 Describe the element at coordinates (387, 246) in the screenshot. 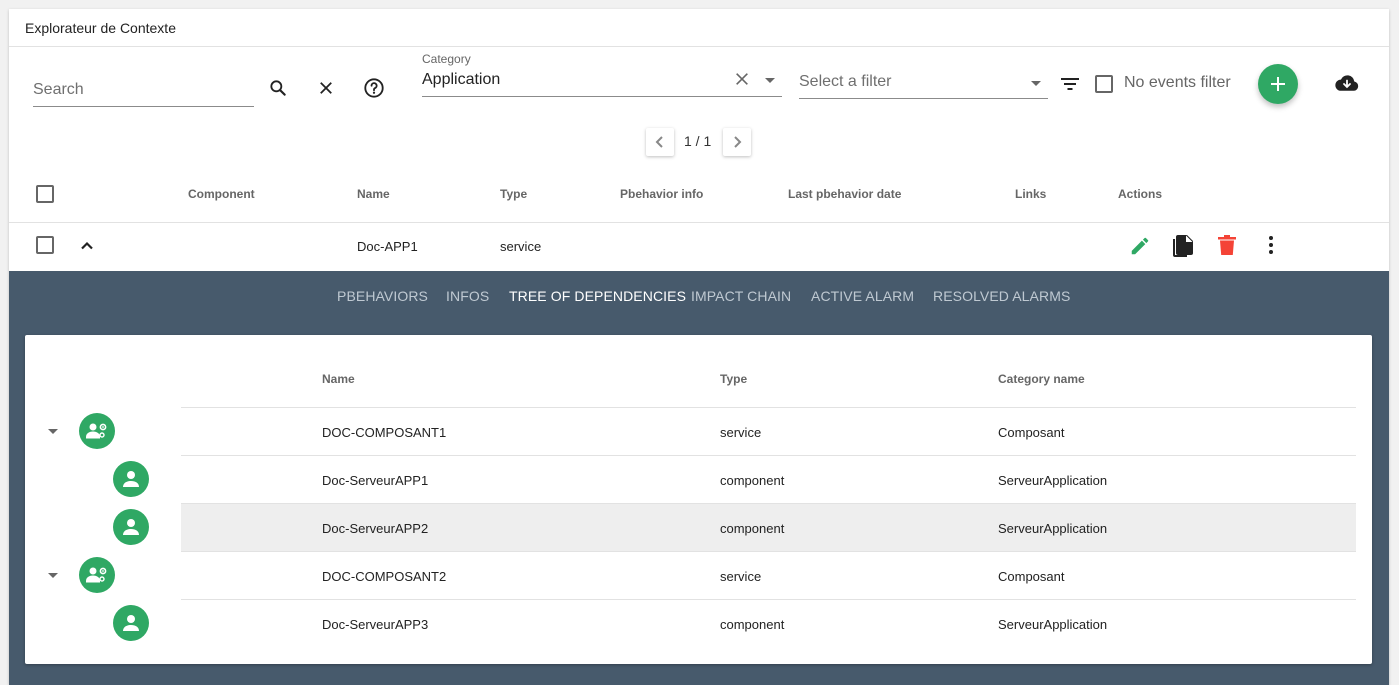

I see `row-name: Doc-APP1` at that location.